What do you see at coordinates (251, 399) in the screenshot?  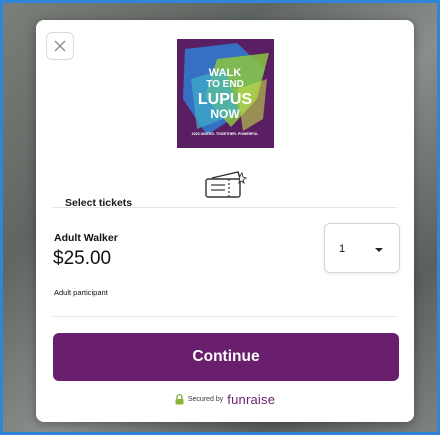 I see `funraise-logo: funraise` at bounding box center [251, 399].